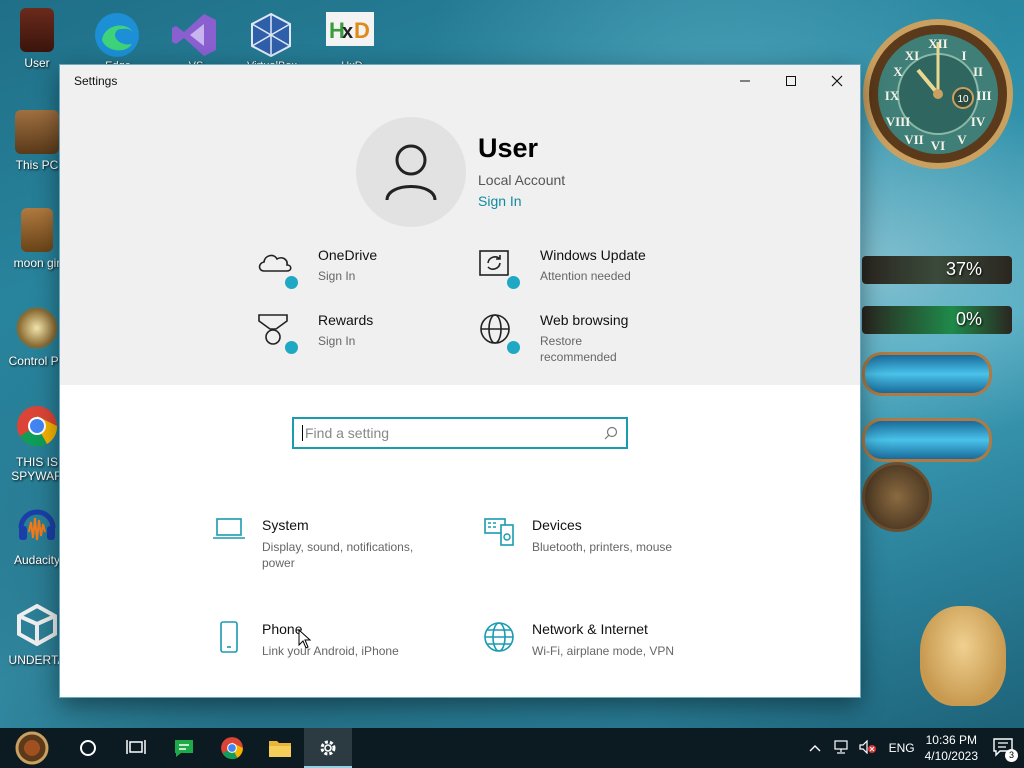 Image resolution: width=1024 pixels, height=768 pixels. I want to click on notification-count-badge: 3, so click(1011, 755).